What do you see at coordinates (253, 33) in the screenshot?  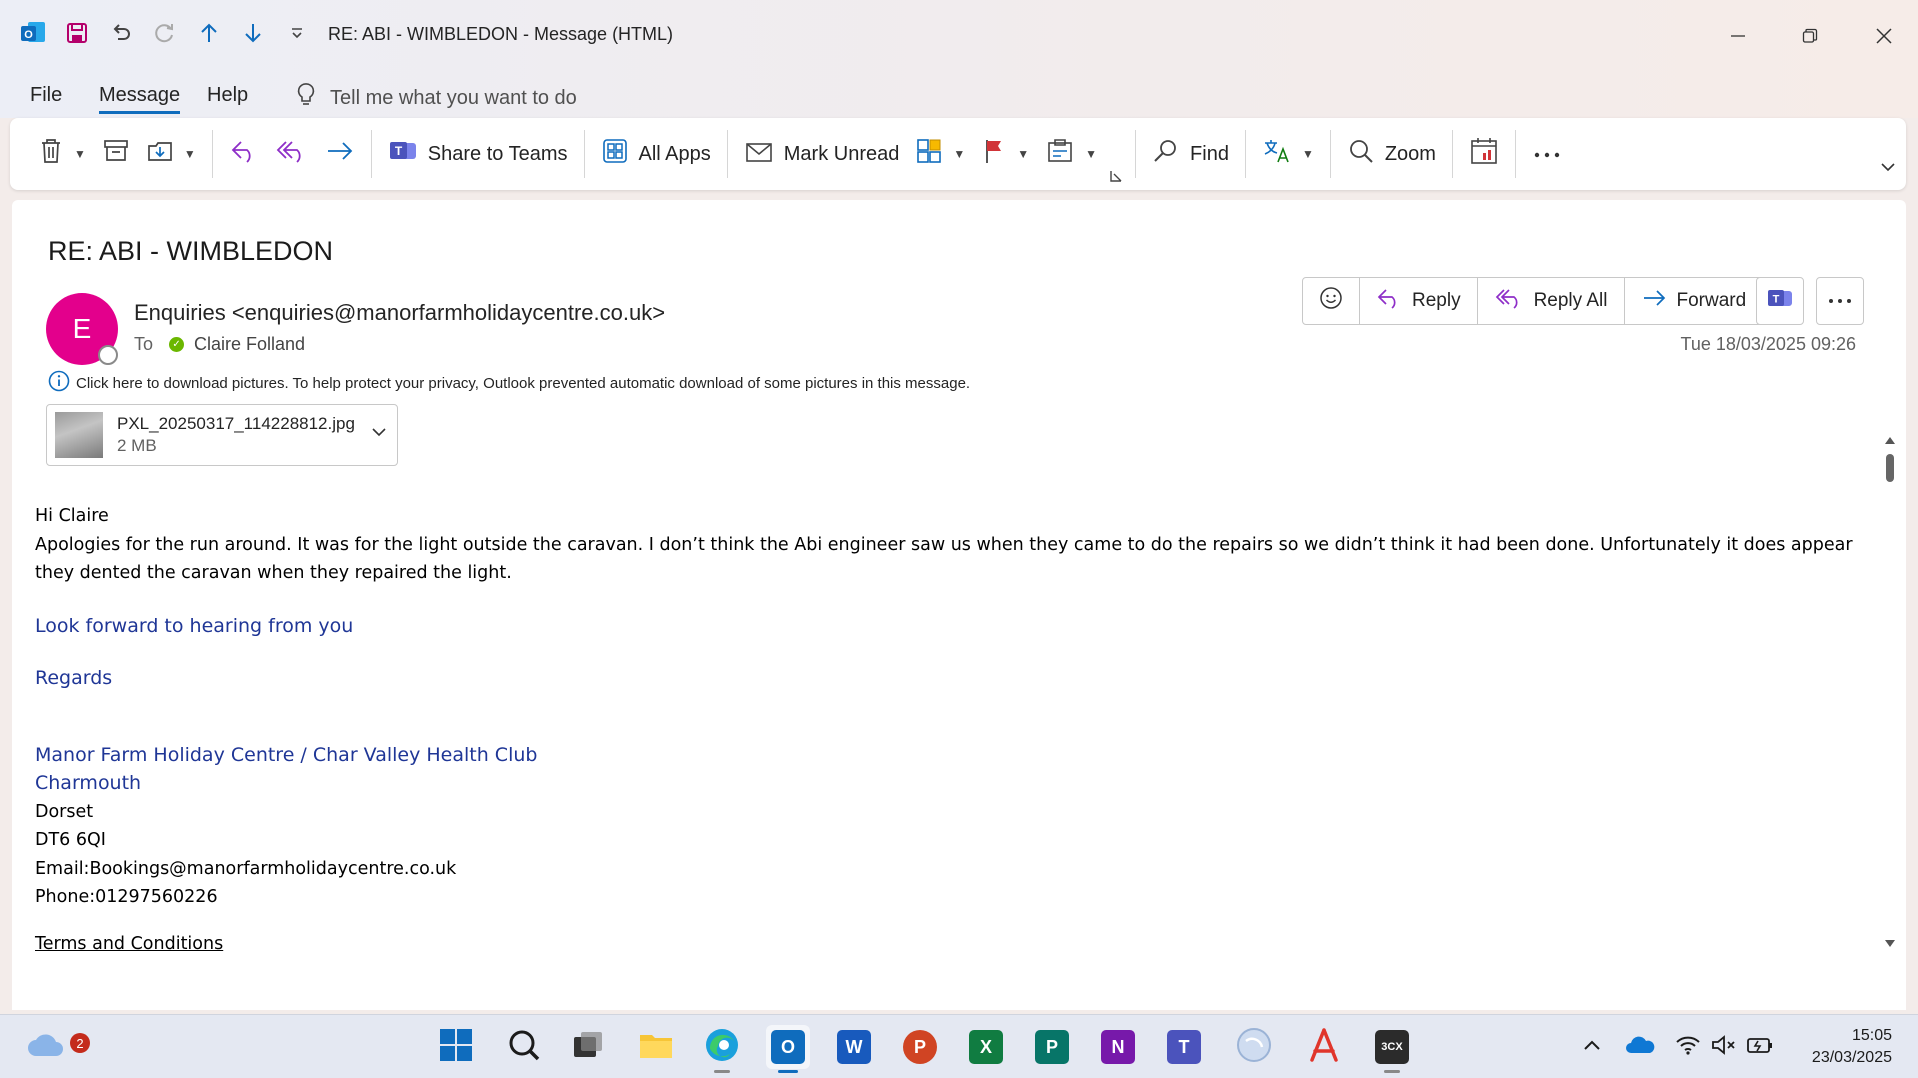 I see `next-item-icon` at bounding box center [253, 33].